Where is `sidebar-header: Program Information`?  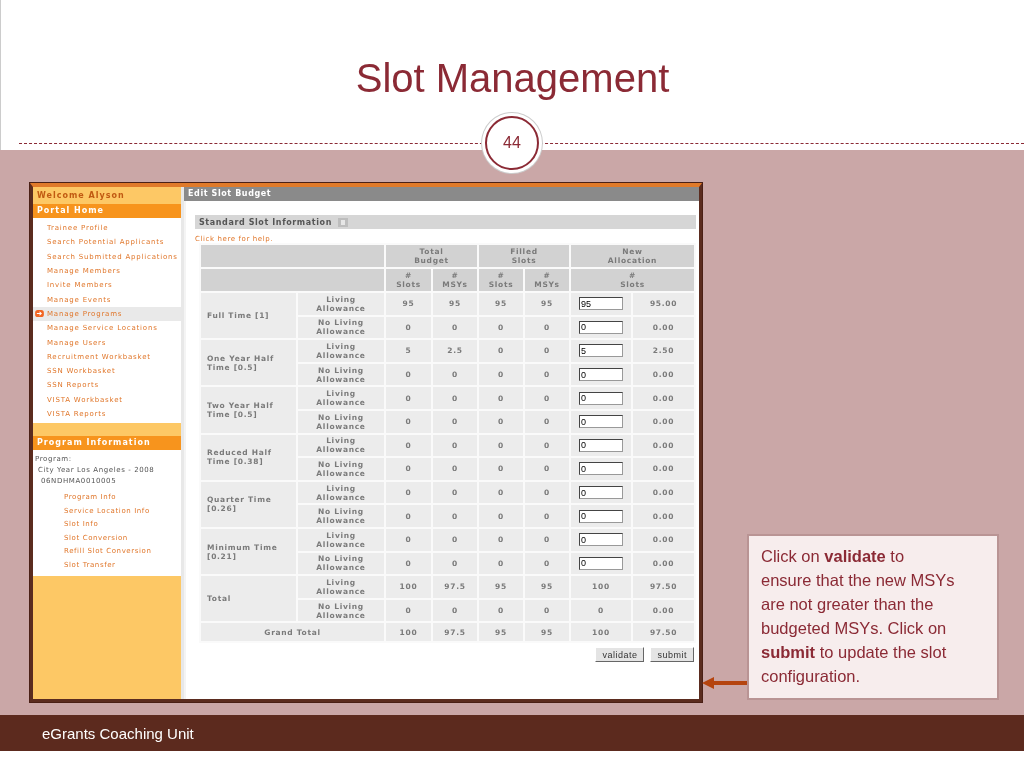 sidebar-header: Program Information is located at coordinates (107, 443).